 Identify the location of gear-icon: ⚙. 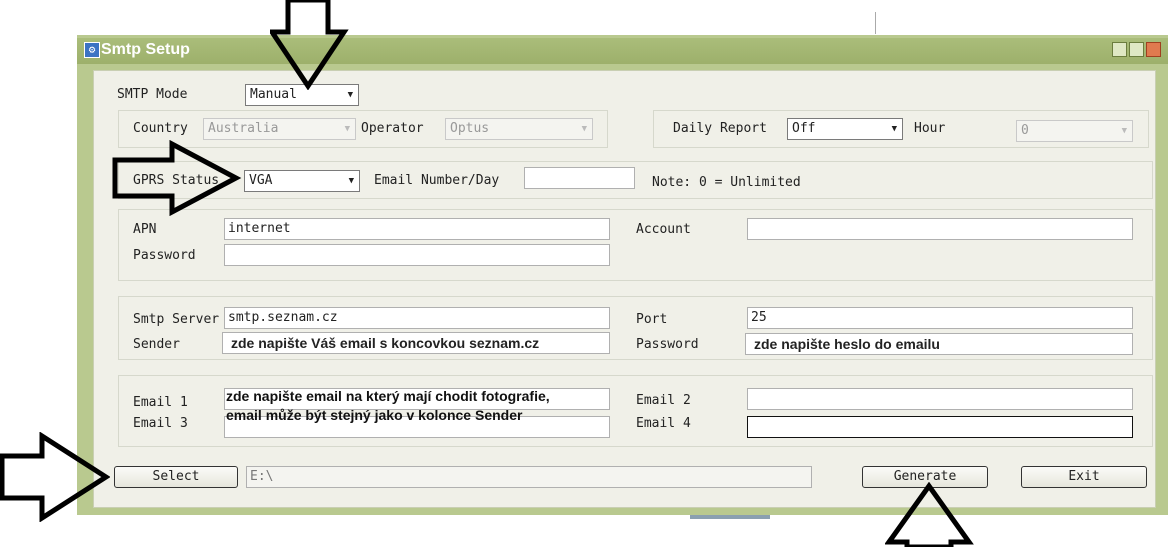
(92, 50).